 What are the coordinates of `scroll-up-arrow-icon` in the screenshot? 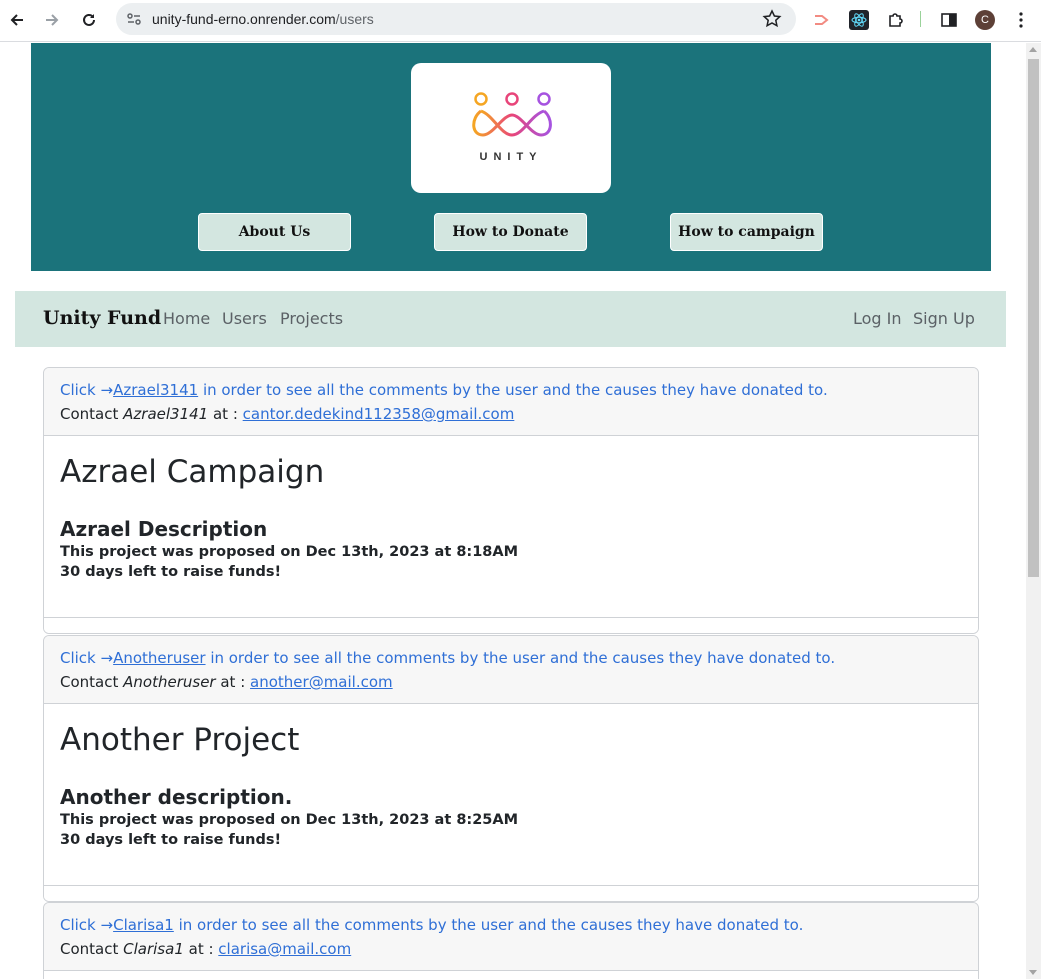 It's located at (1033, 49).